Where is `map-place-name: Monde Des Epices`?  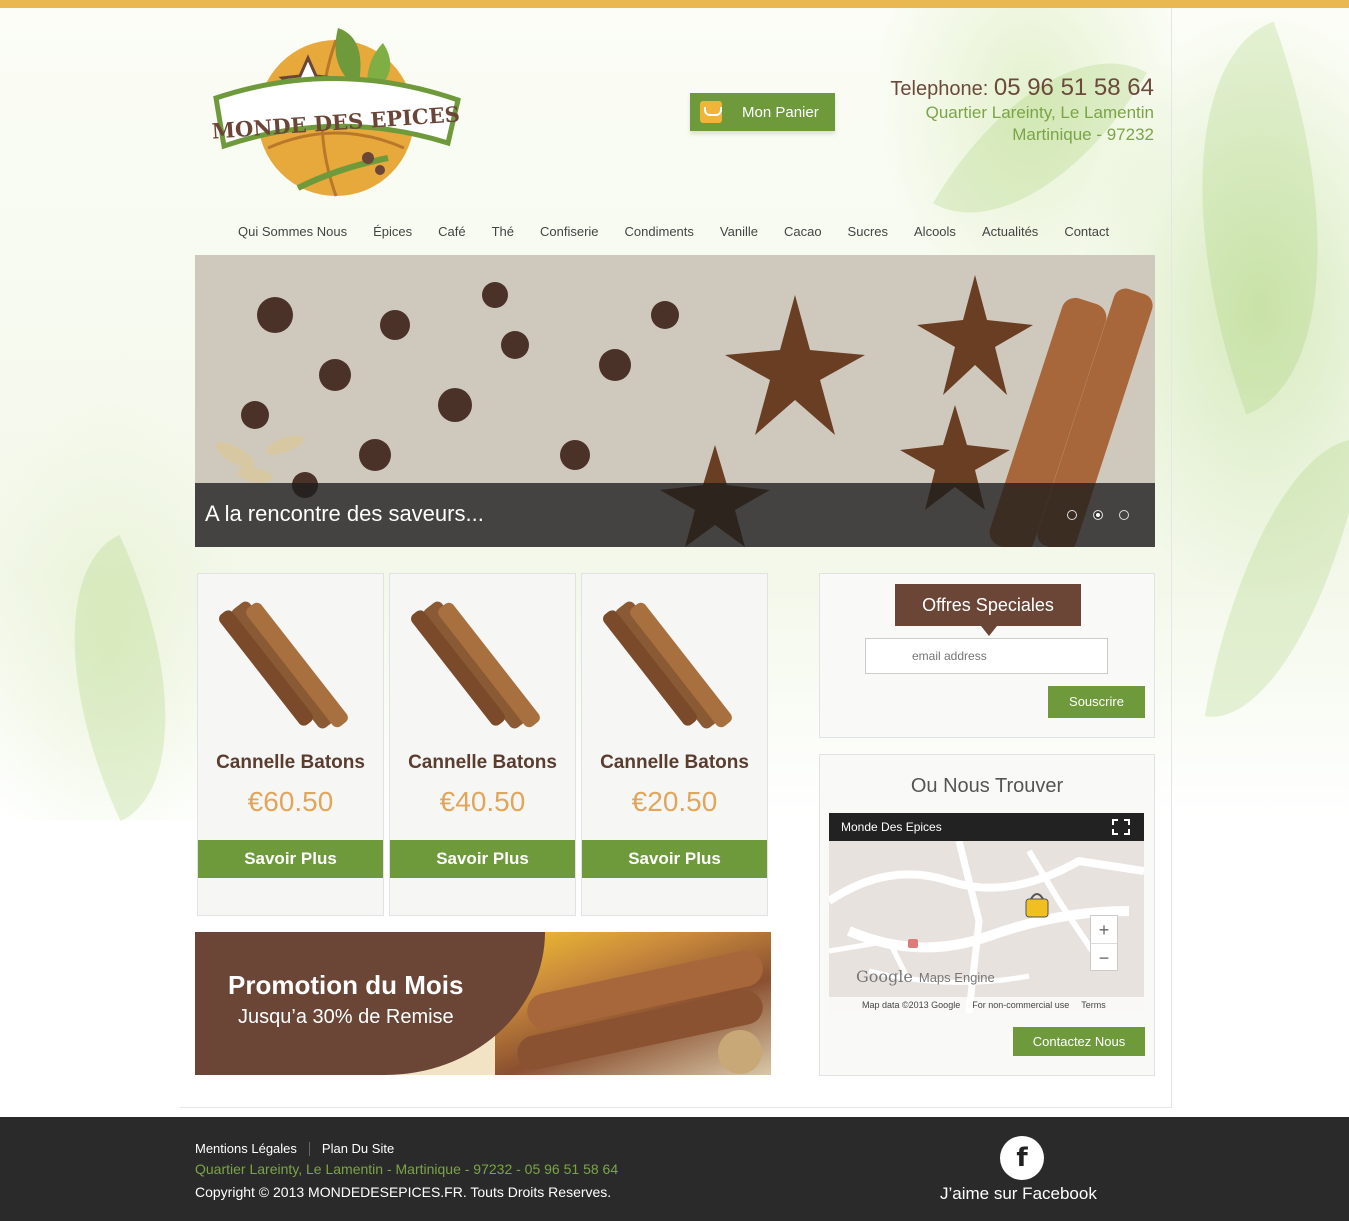
map-place-name: Monde Des Epices is located at coordinates (891, 827).